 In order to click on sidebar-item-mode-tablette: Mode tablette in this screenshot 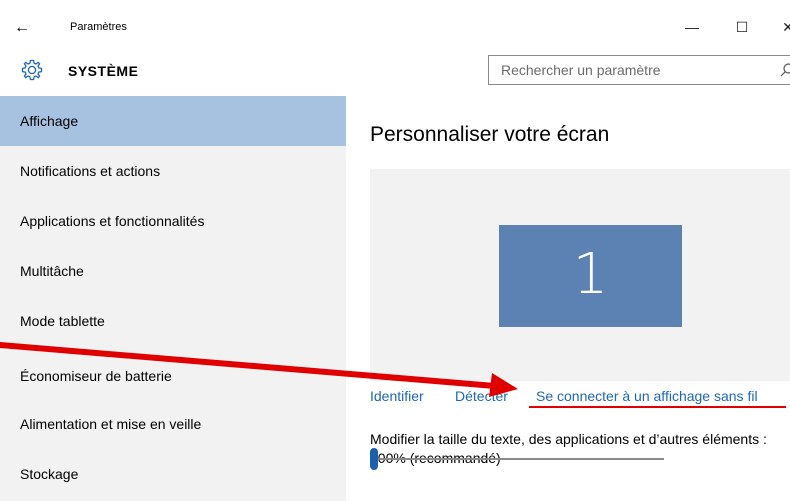, I will do `click(173, 321)`.